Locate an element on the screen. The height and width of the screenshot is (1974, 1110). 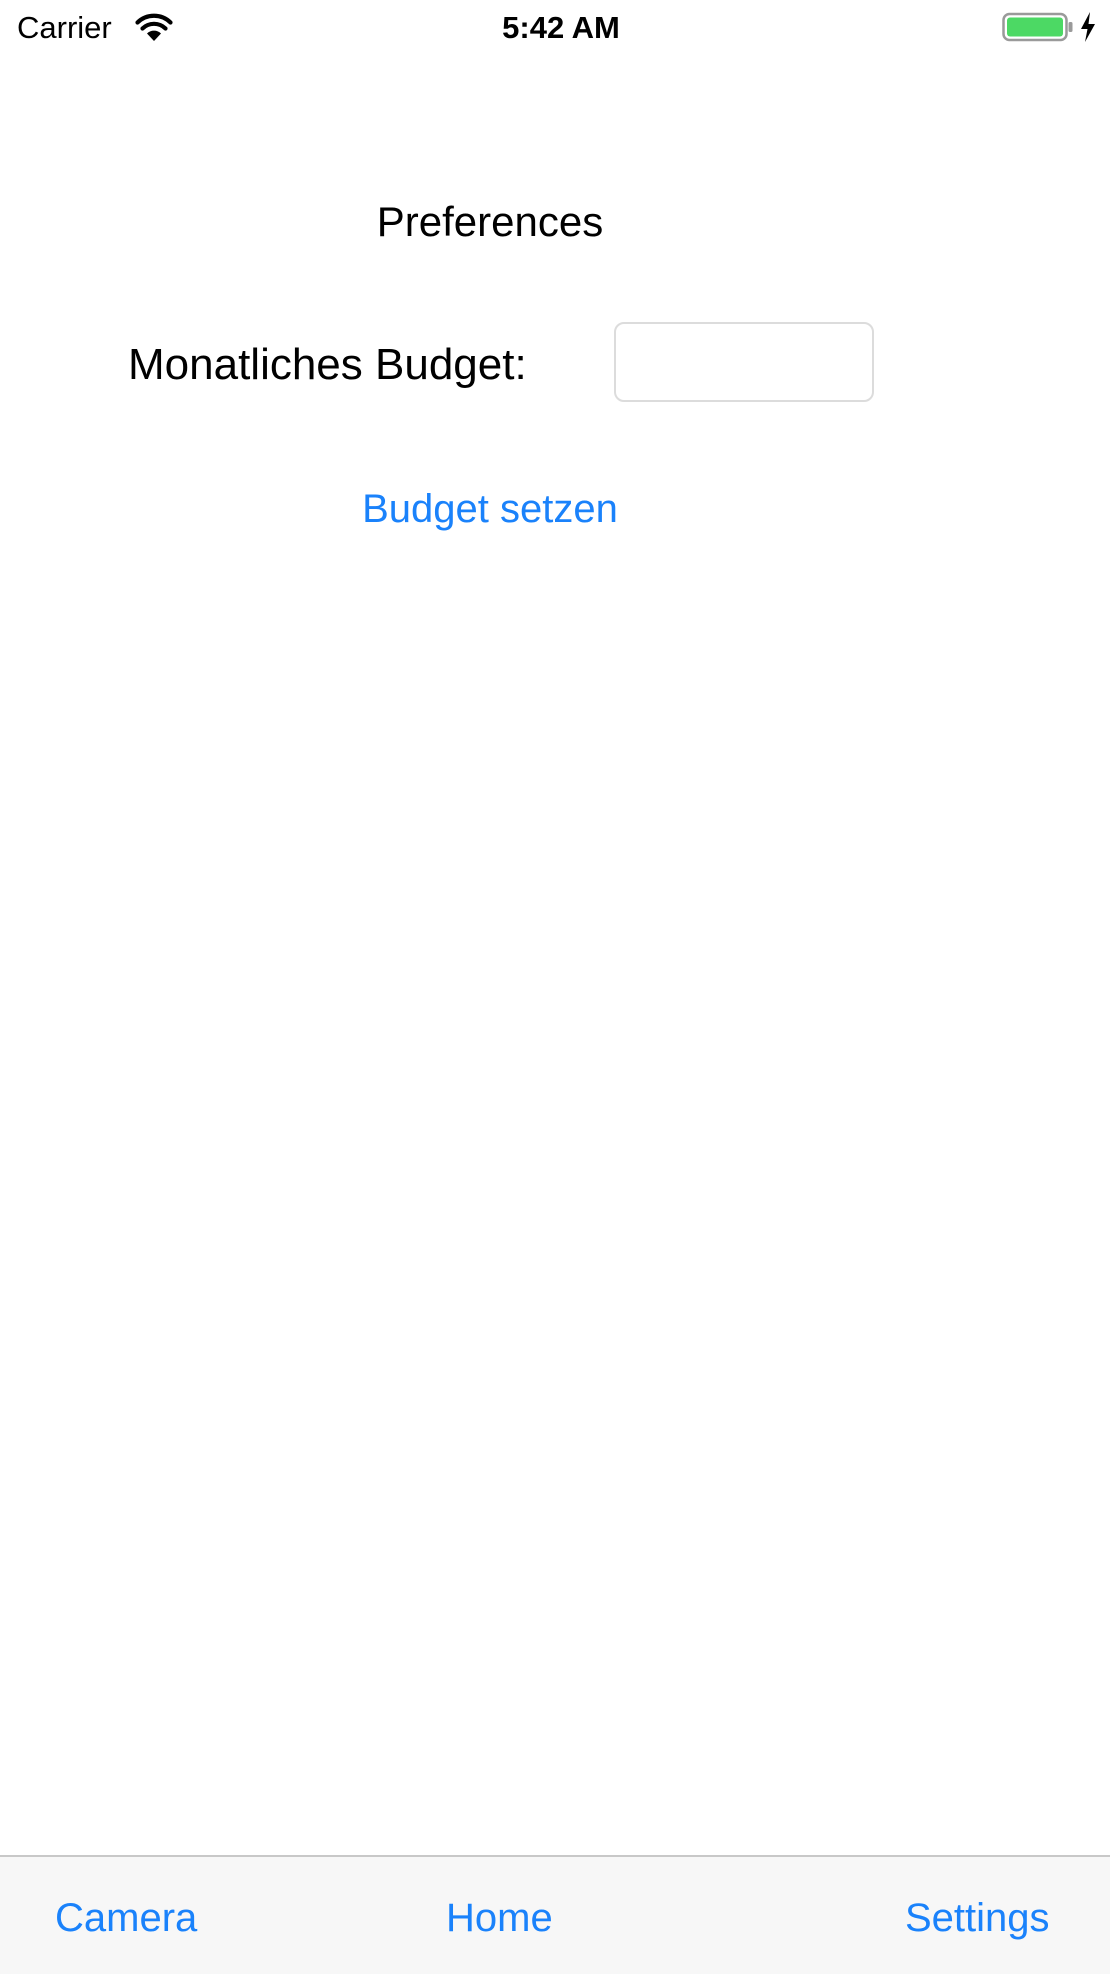
tab-settings: Settings is located at coordinates (977, 1918).